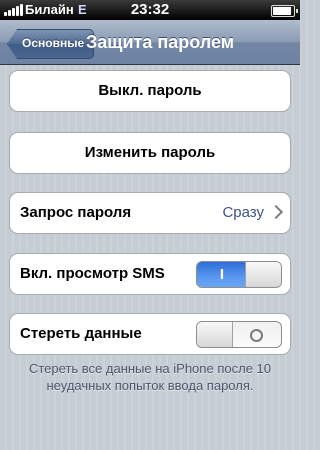 The width and height of the screenshot is (320, 450). I want to click on sms-preview-toggle: I, so click(239, 274).